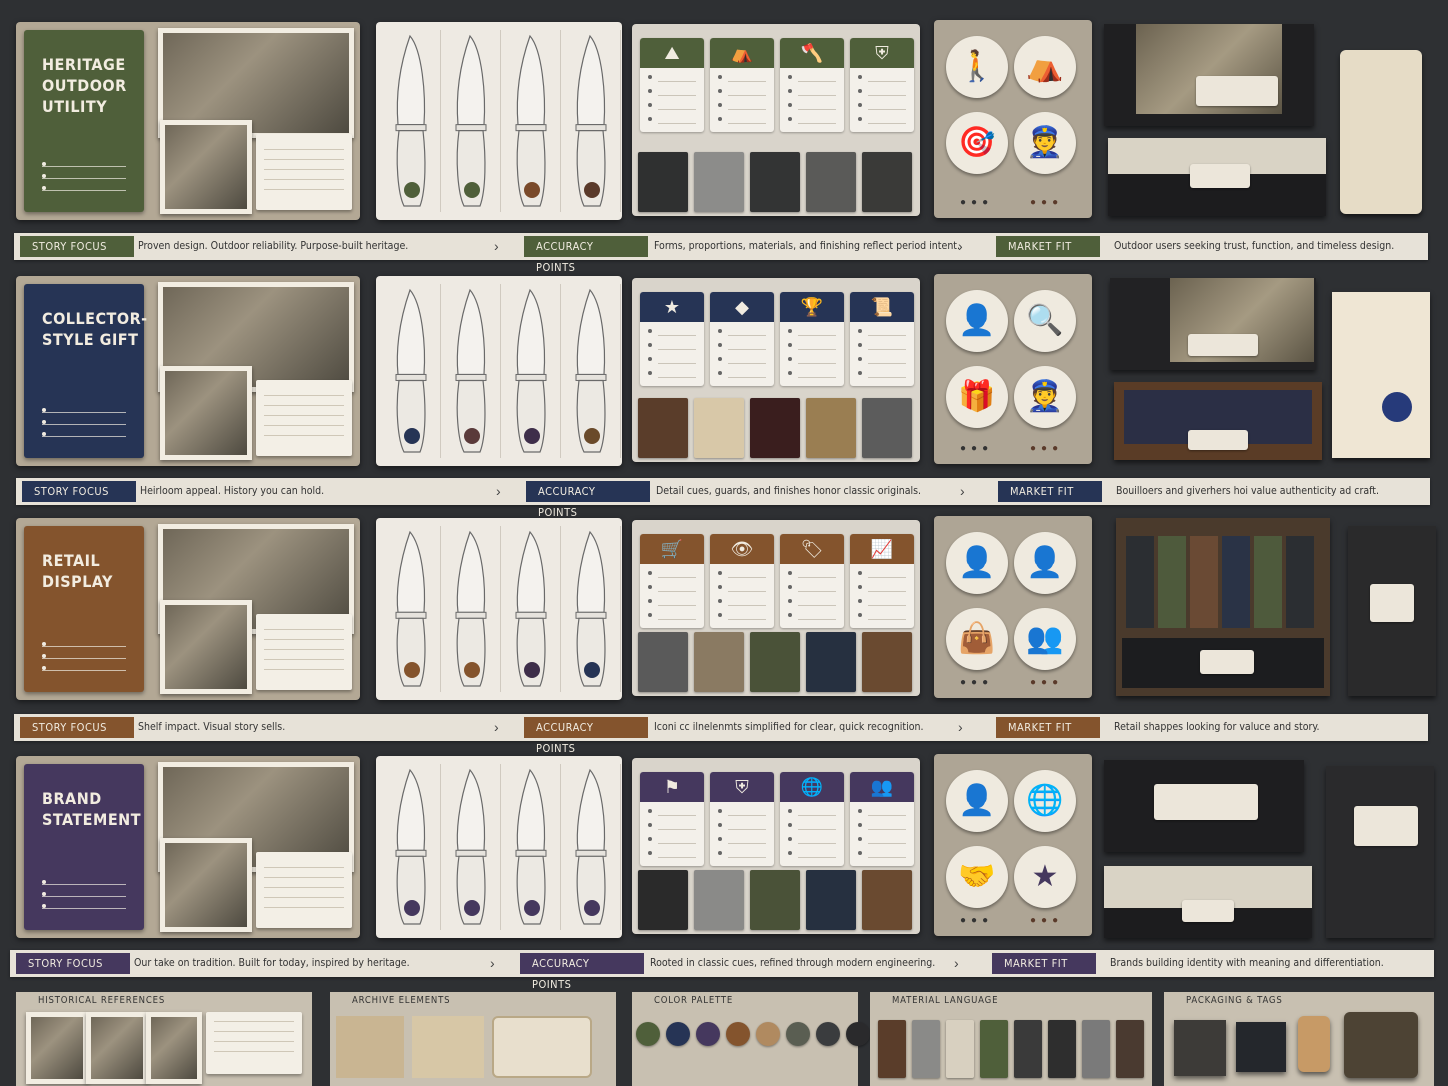 The width and height of the screenshot is (1448, 1086). What do you see at coordinates (882, 307) in the screenshot?
I see `certificate-icon: 📜` at bounding box center [882, 307].